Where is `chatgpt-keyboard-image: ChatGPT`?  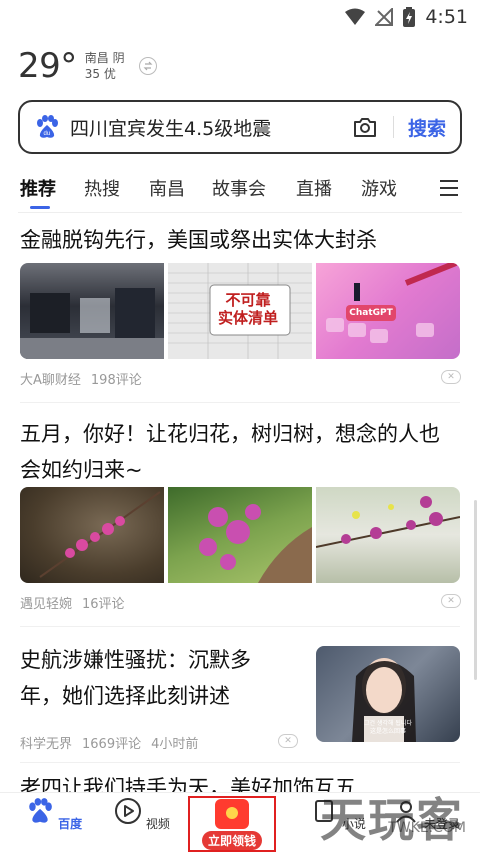 chatgpt-keyboard-image: ChatGPT is located at coordinates (388, 311).